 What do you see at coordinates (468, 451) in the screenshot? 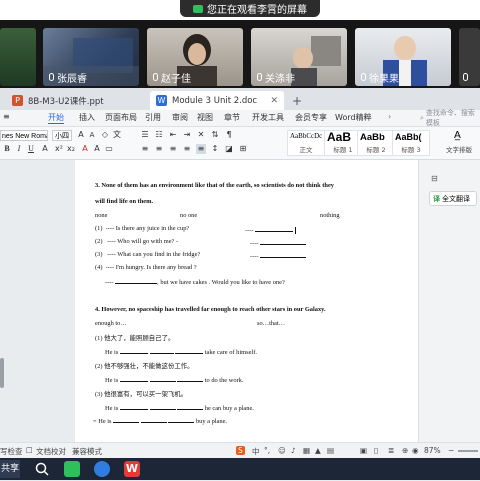
I see `zoom-slider` at bounding box center [468, 451].